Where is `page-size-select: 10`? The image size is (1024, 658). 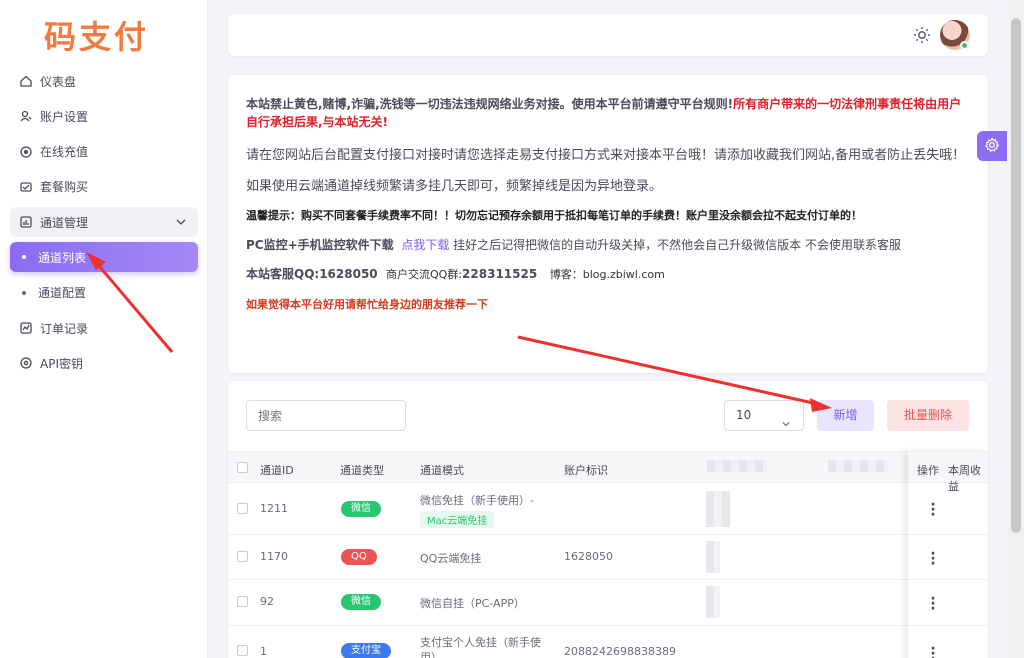
page-size-select: 10 is located at coordinates (764, 415).